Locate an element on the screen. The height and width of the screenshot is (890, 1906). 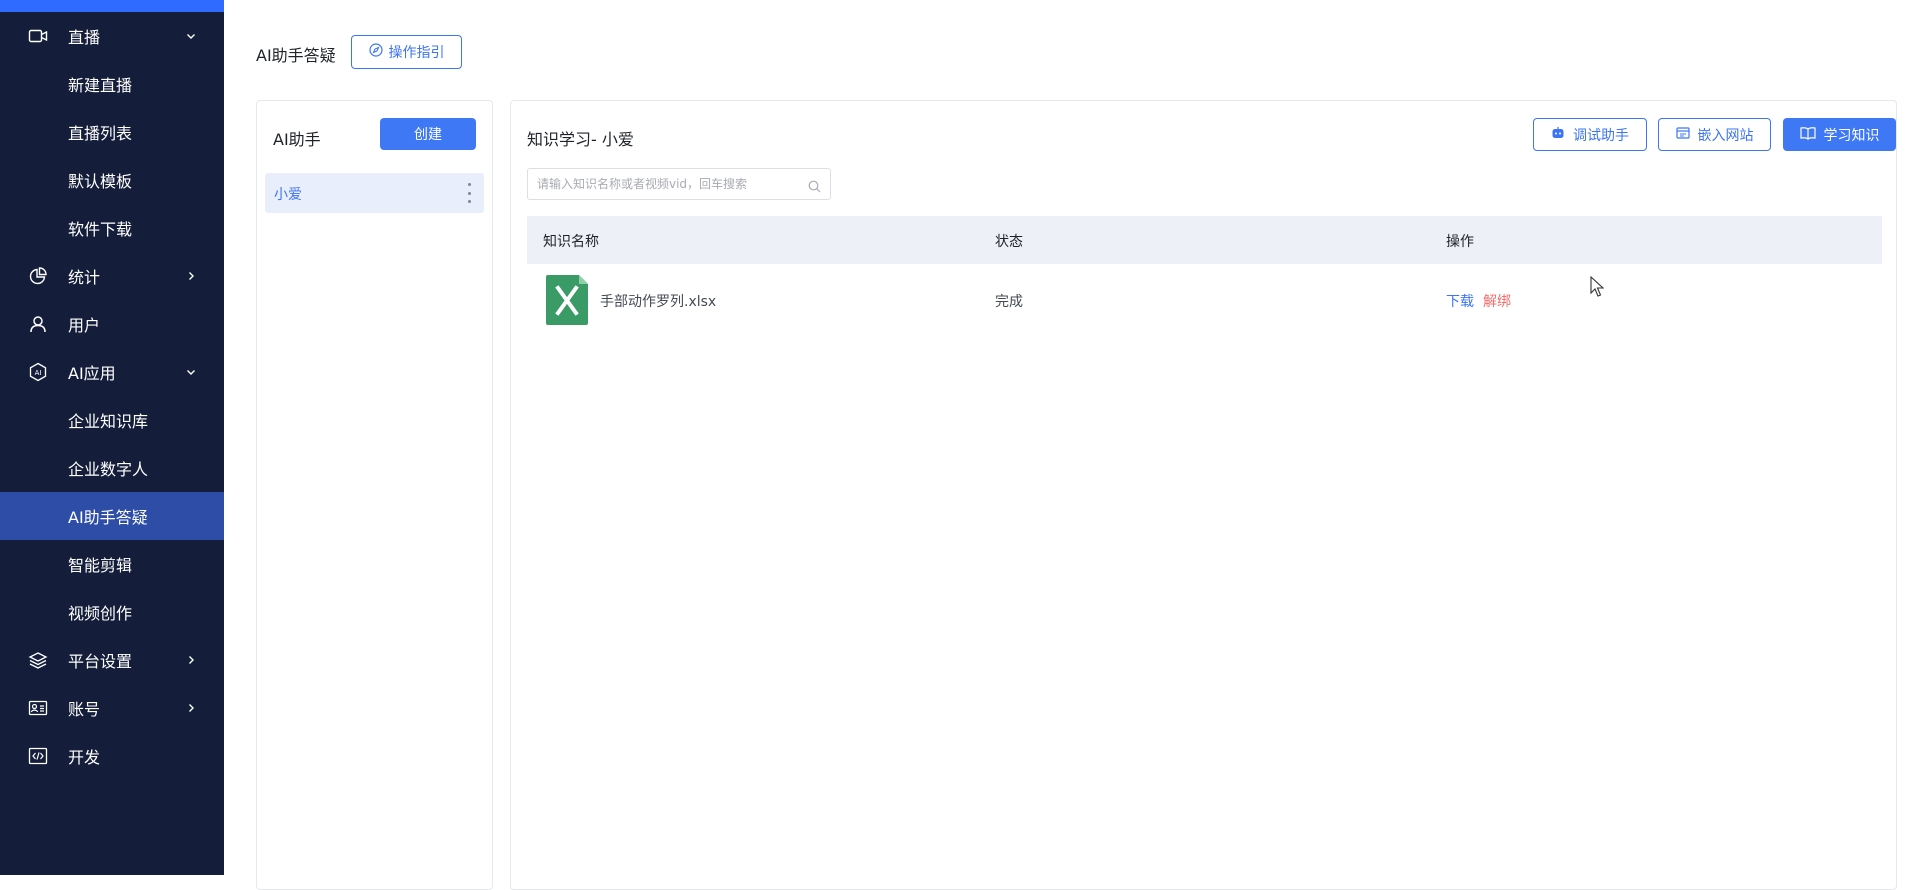
sidebar-item-digital-human: 企业数字人 is located at coordinates (112, 468).